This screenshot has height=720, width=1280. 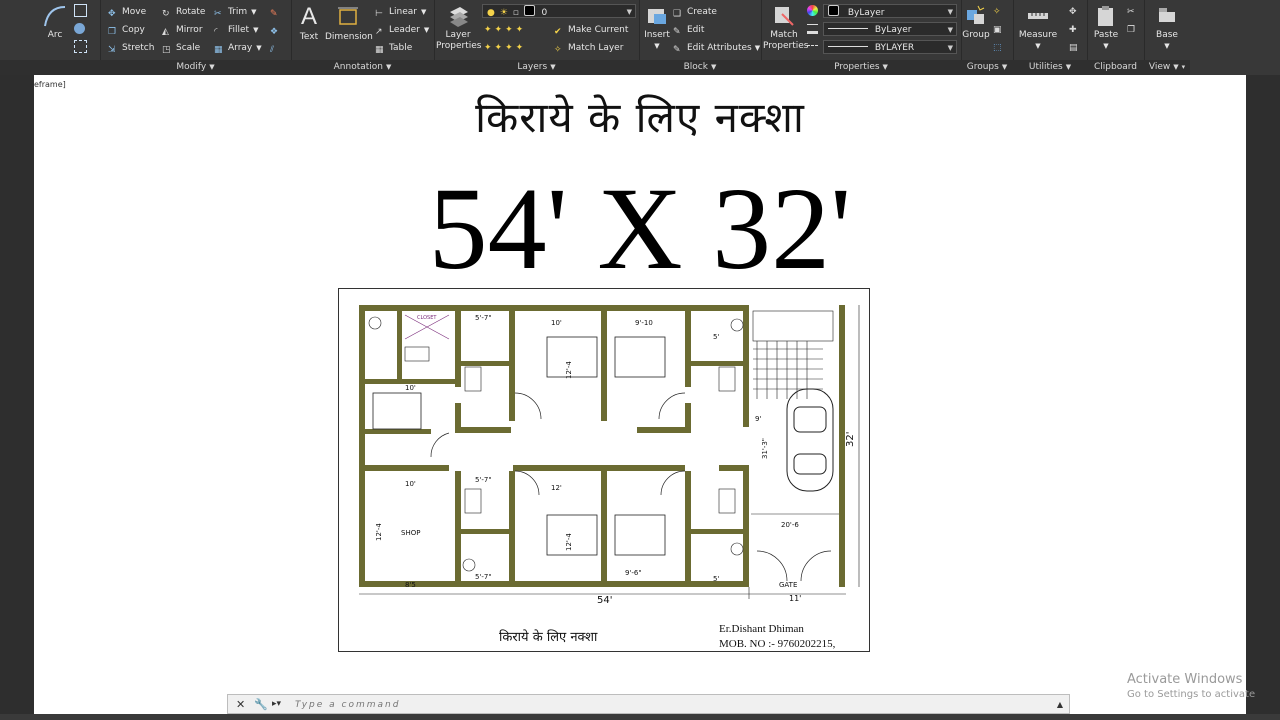 What do you see at coordinates (569, 370) in the screenshot?
I see `dim-12-4-a: 12'-4` at bounding box center [569, 370].